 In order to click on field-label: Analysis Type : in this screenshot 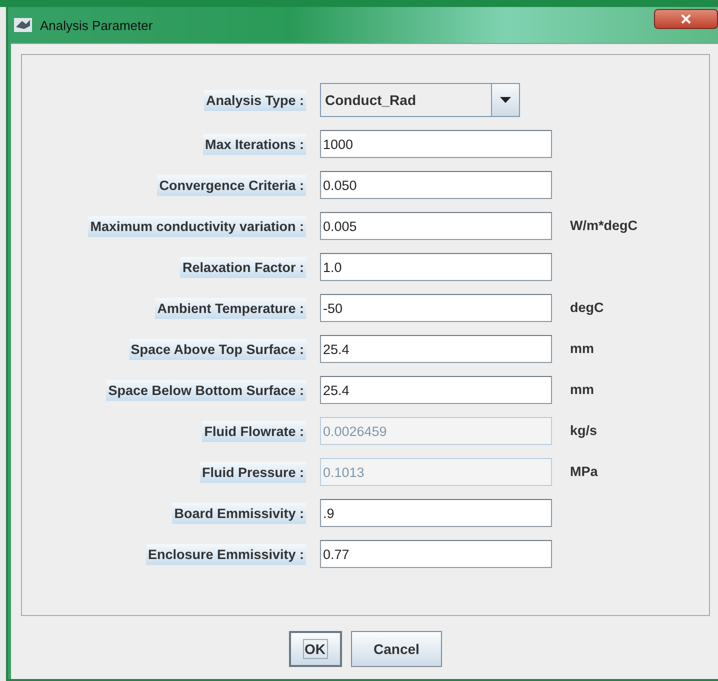, I will do `click(255, 100)`.